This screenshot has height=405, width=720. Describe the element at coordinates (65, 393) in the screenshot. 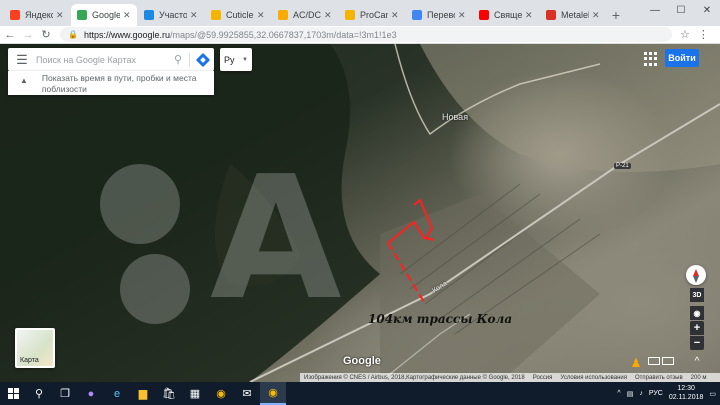

I see `task-view-icon: ❐` at that location.